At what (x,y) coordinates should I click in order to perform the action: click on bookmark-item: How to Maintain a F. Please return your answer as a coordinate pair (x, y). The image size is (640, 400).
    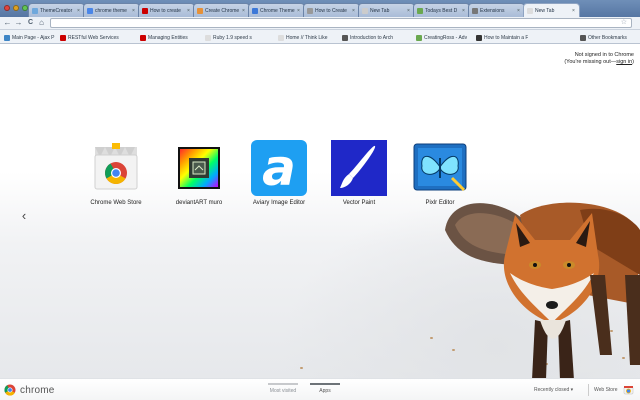
    Looking at the image, I should click on (516, 37).